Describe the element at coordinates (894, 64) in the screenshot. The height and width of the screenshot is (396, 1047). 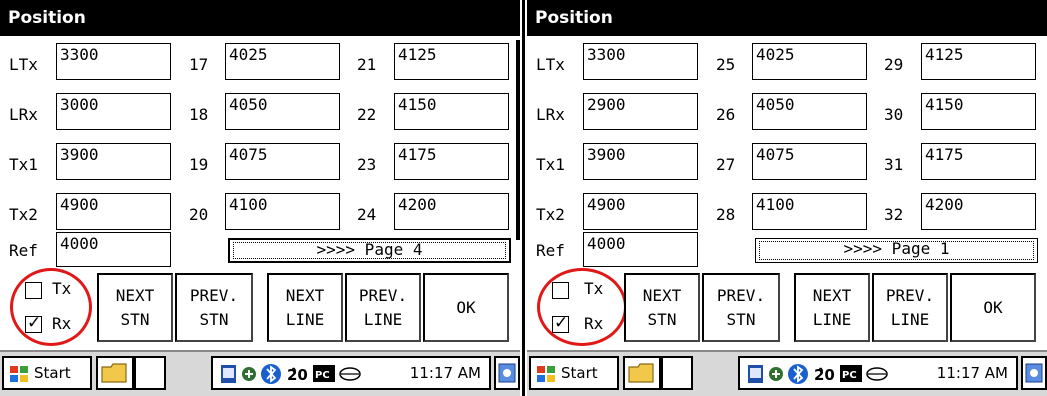
I see `point-number-label: 29` at that location.